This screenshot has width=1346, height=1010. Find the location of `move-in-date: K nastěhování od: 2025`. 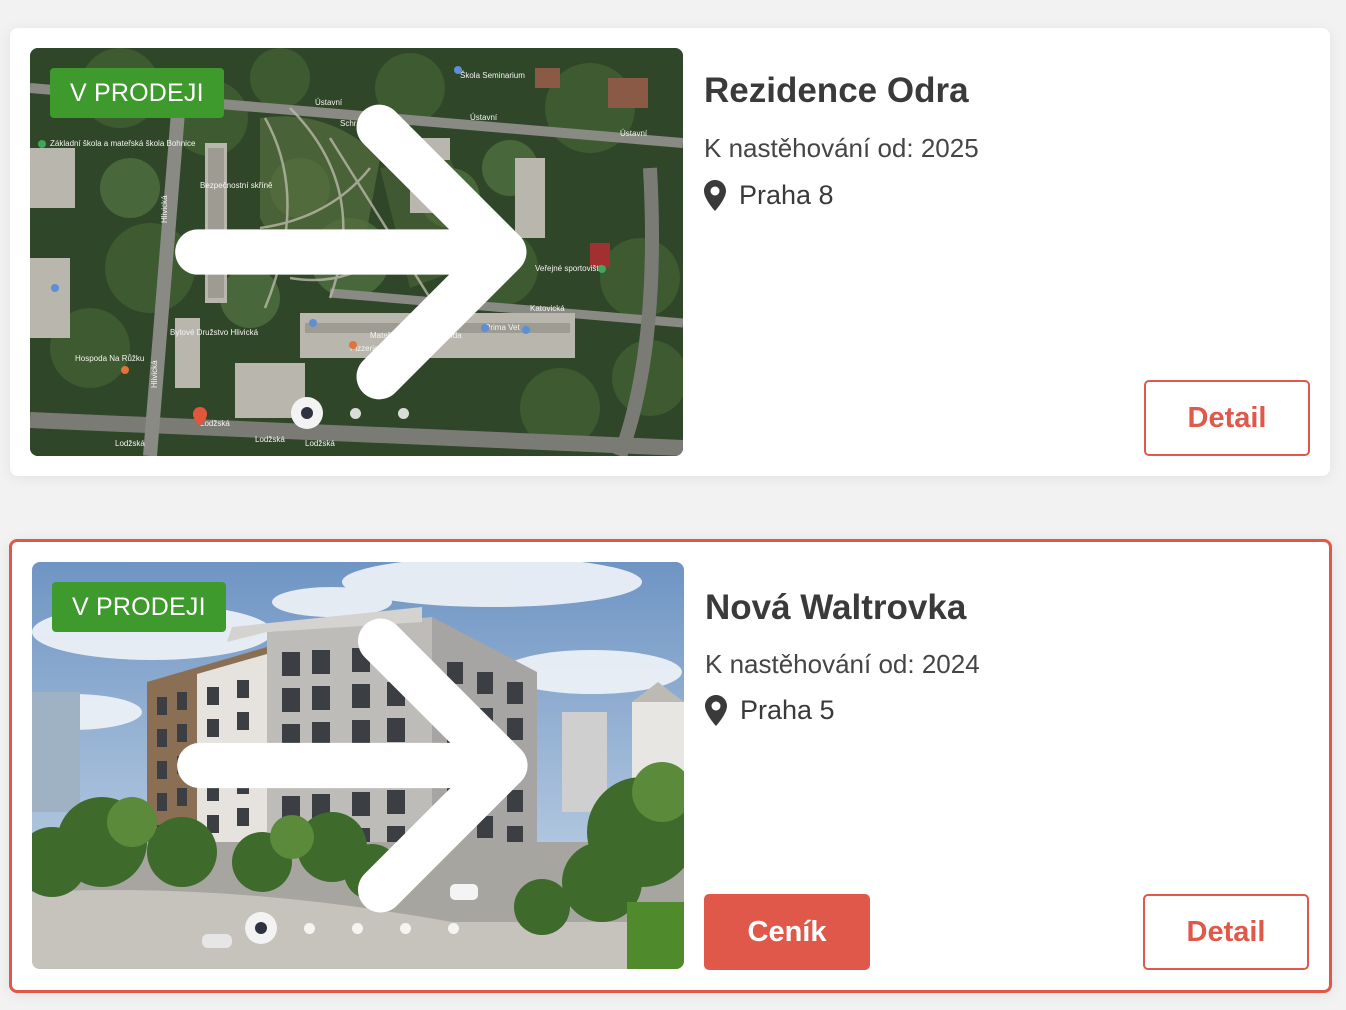

move-in-date: K nastěhování od: 2025 is located at coordinates (841, 148).